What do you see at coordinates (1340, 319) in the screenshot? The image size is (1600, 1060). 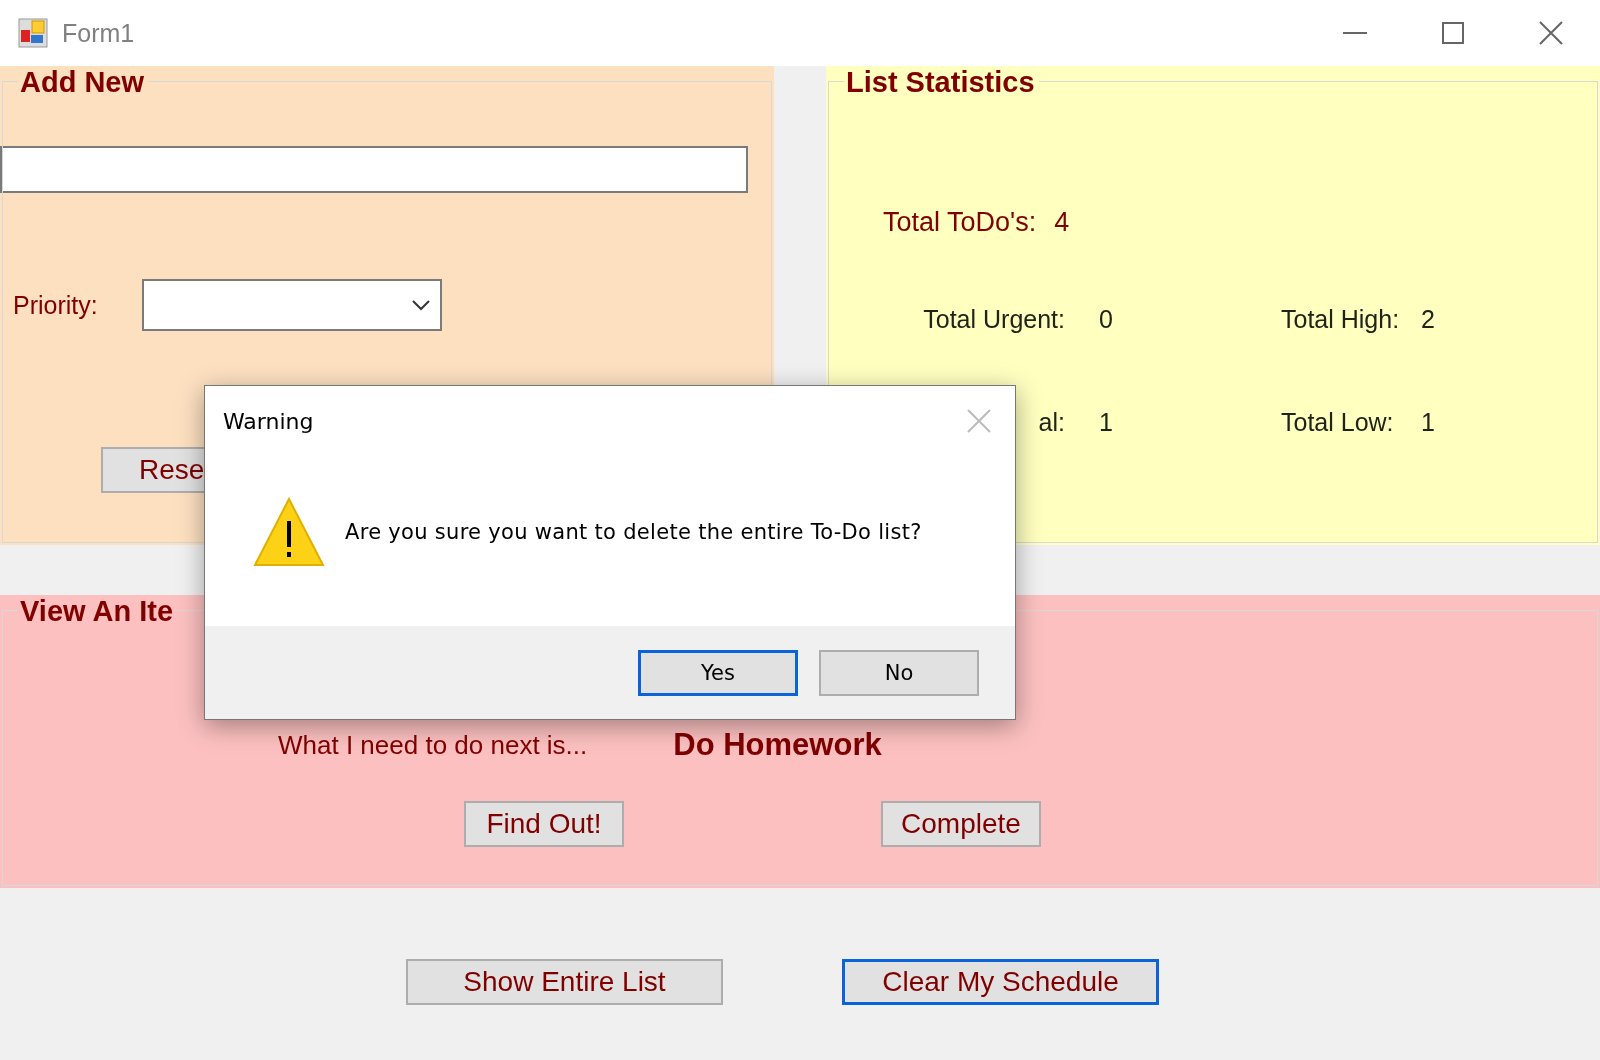 I see `stat-label: Total High:` at bounding box center [1340, 319].